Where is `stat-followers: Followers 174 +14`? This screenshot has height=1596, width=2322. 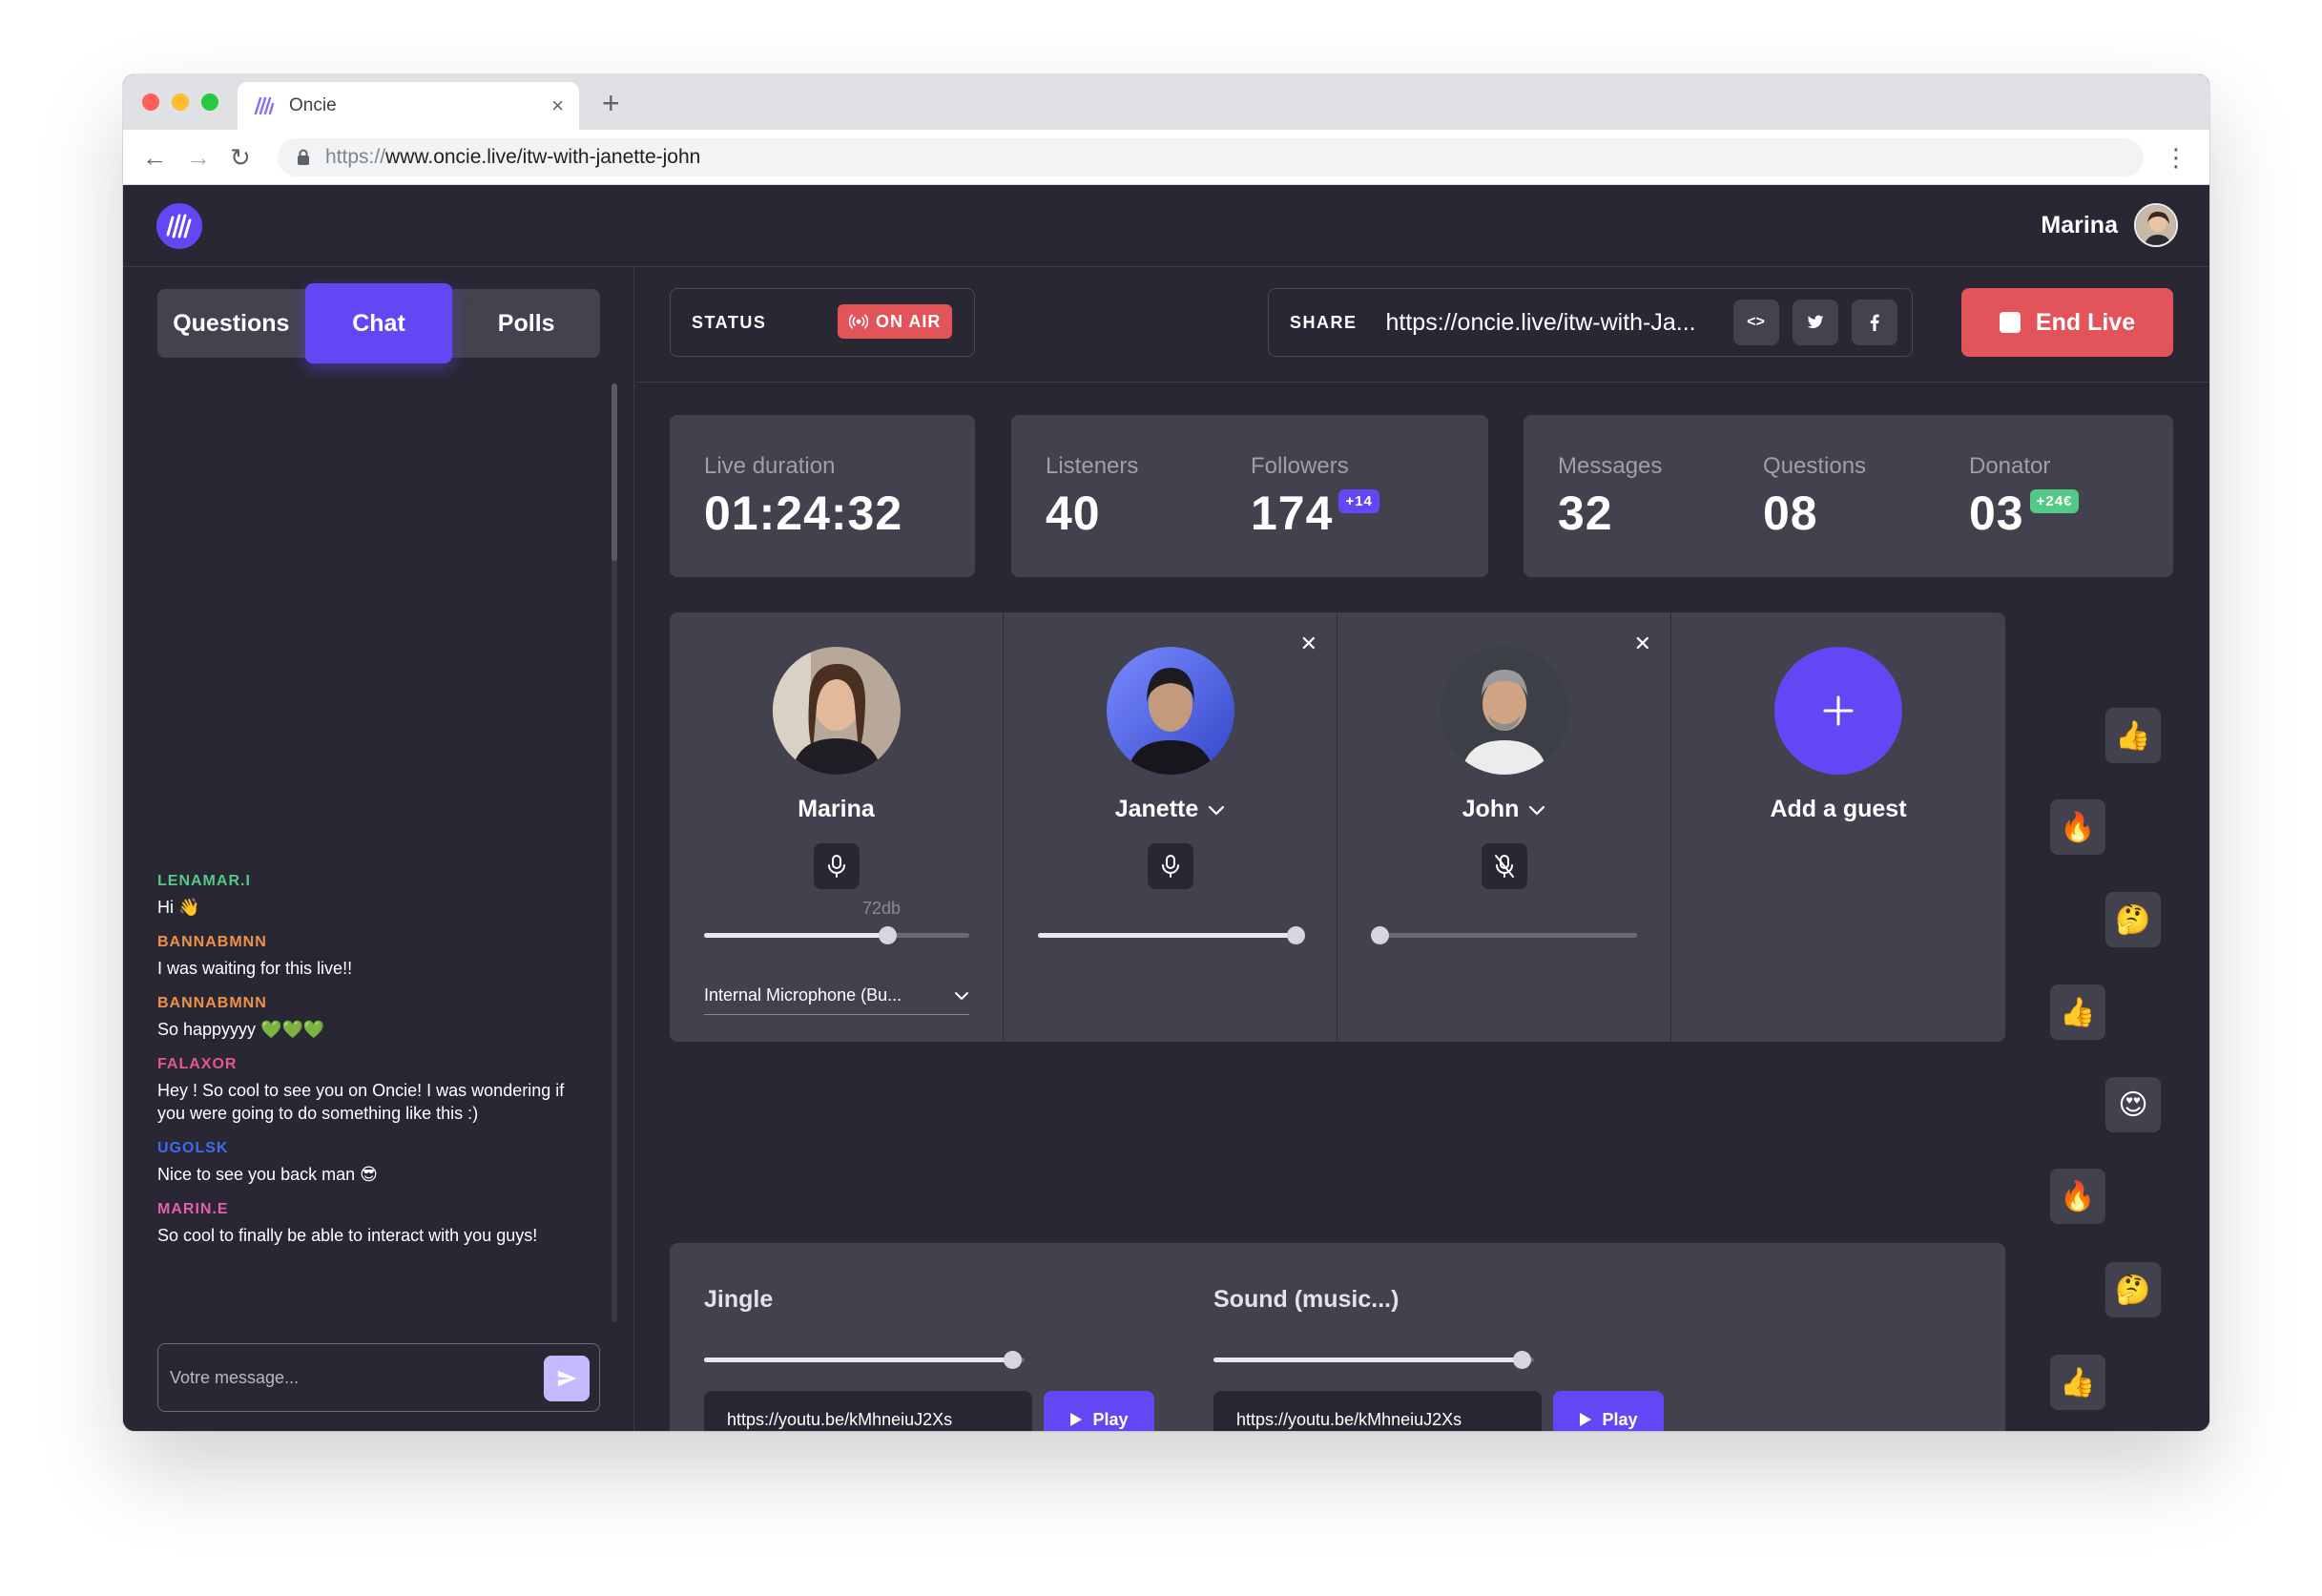
stat-followers: Followers 174 +14 is located at coordinates (1315, 497).